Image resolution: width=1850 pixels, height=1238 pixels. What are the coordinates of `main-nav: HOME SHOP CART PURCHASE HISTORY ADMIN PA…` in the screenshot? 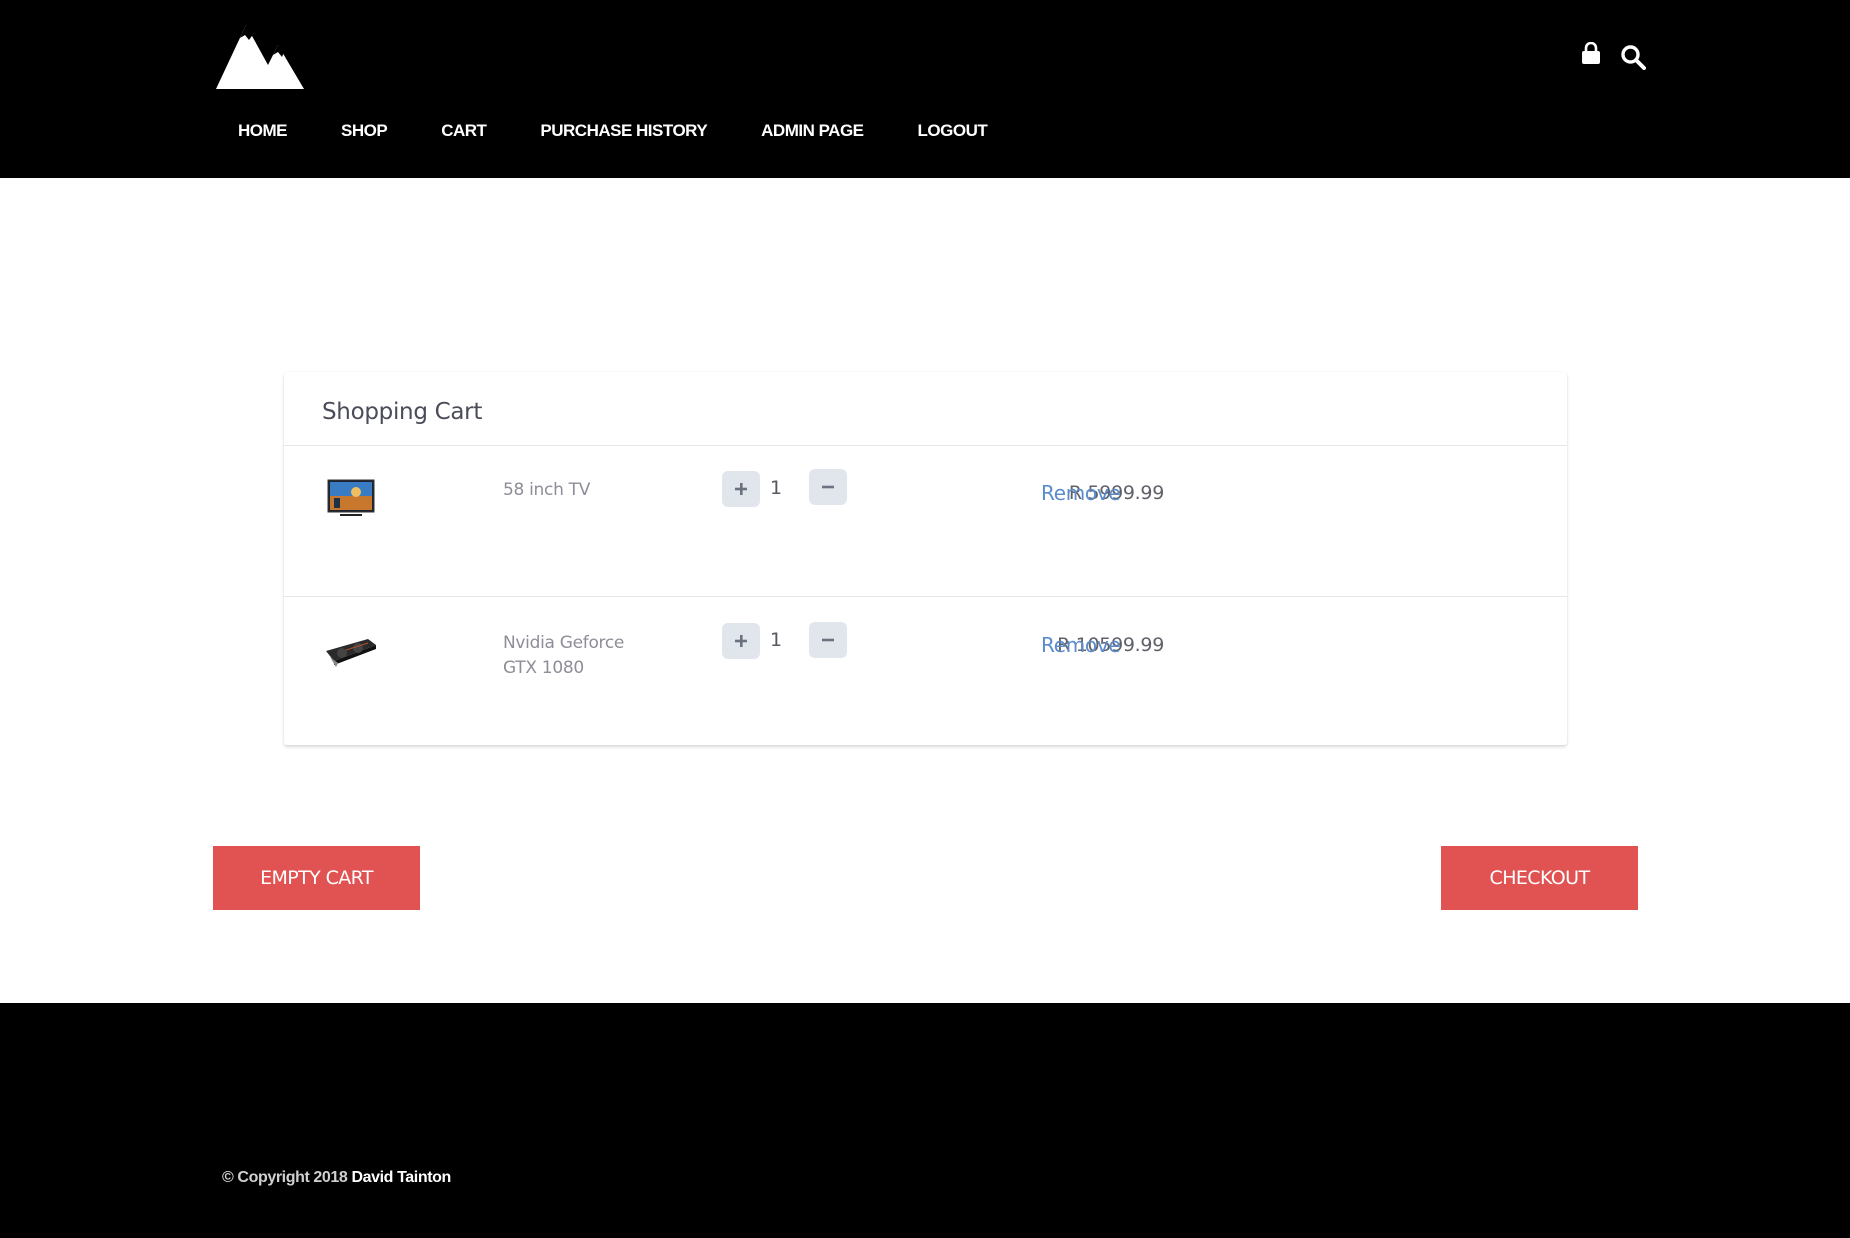 It's located at (615, 131).